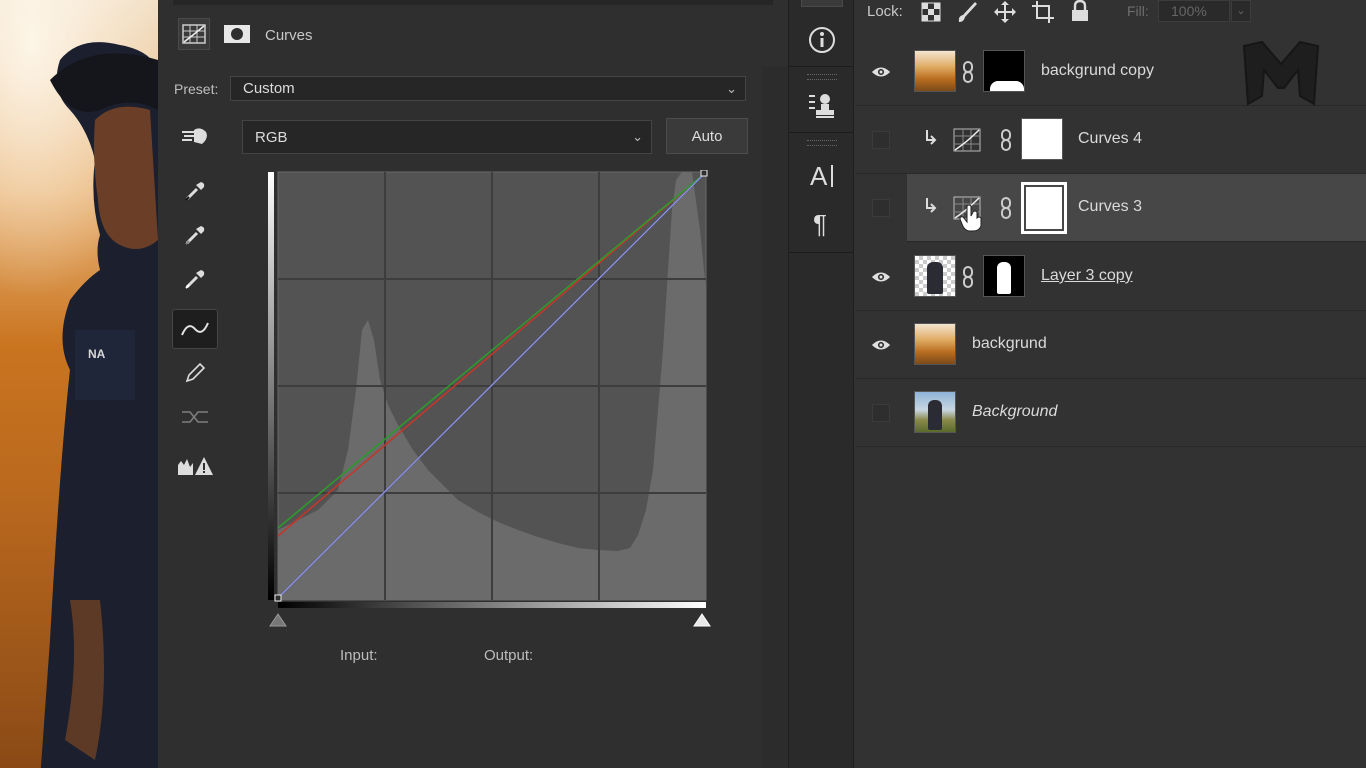 The width and height of the screenshot is (1366, 768). What do you see at coordinates (704, 173) in the screenshot?
I see `curve-point-white` at bounding box center [704, 173].